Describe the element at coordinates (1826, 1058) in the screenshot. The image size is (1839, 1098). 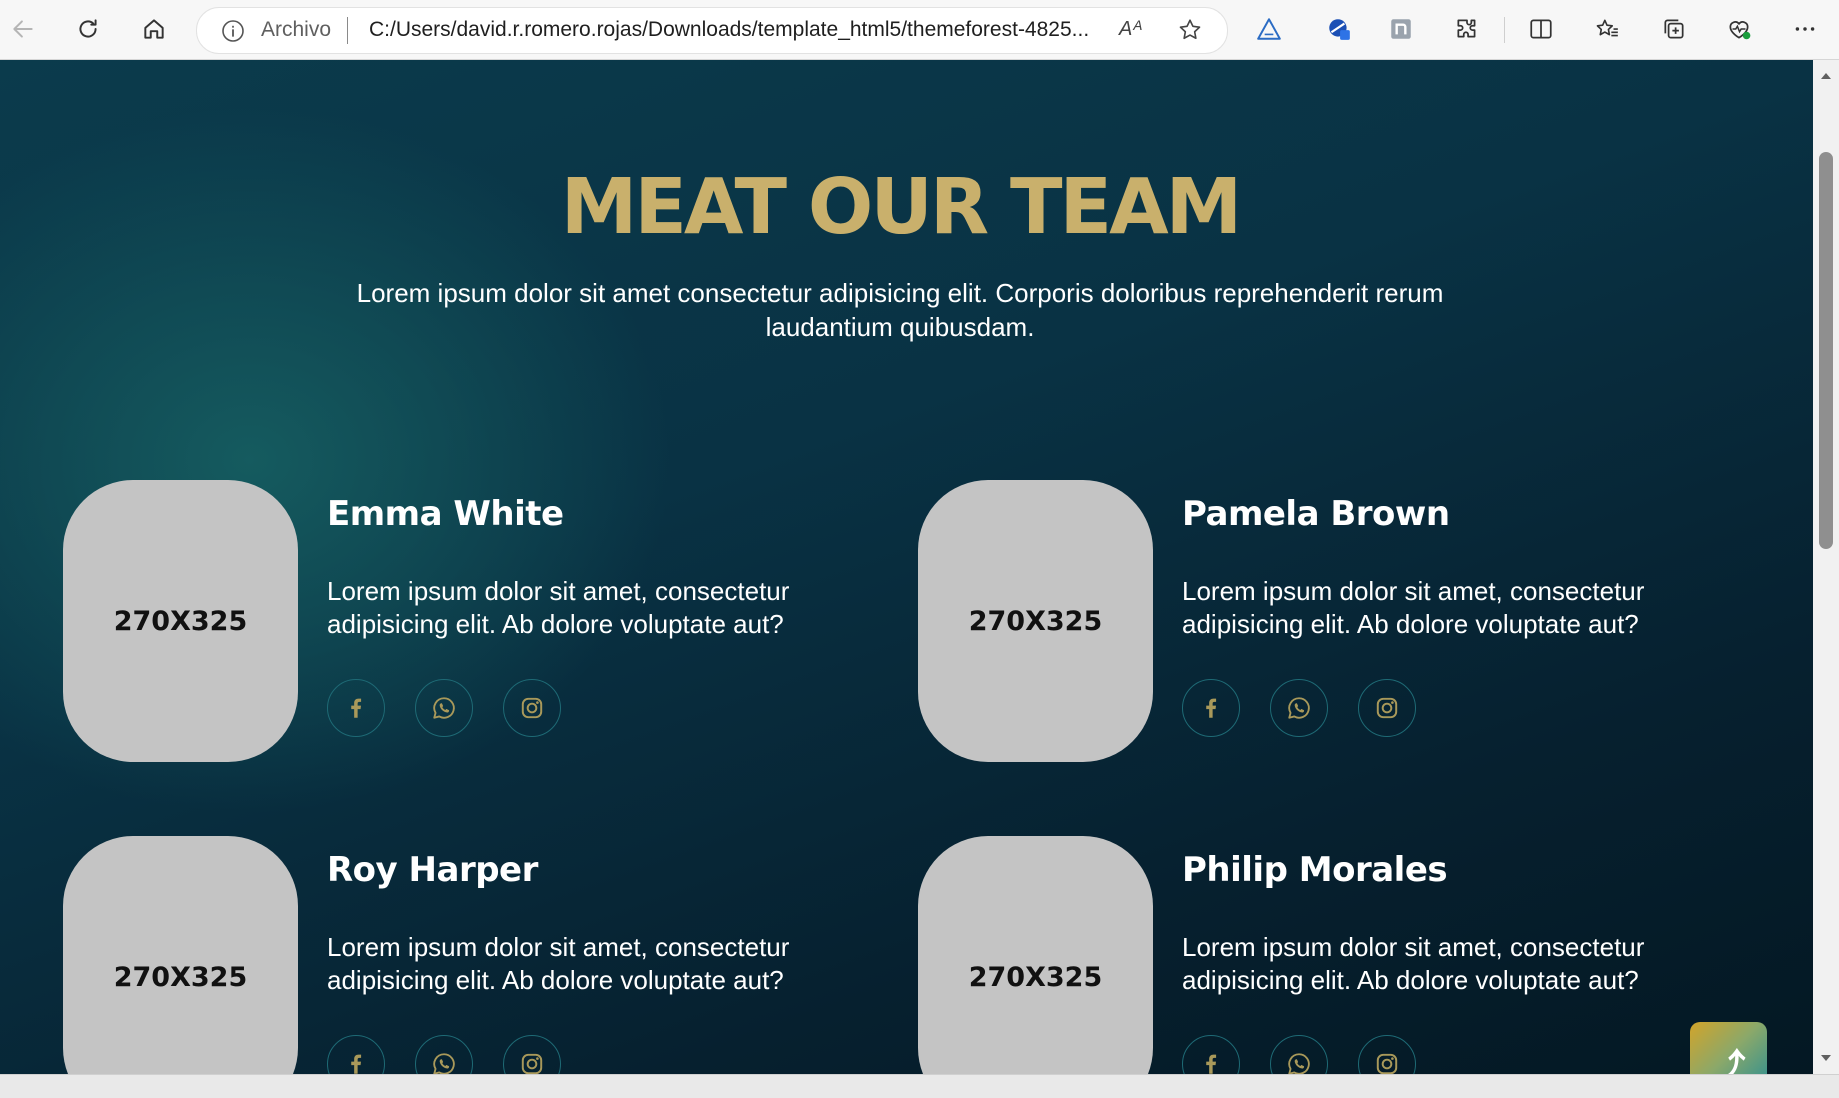
I see `scroll-down-arrow-icon` at that location.